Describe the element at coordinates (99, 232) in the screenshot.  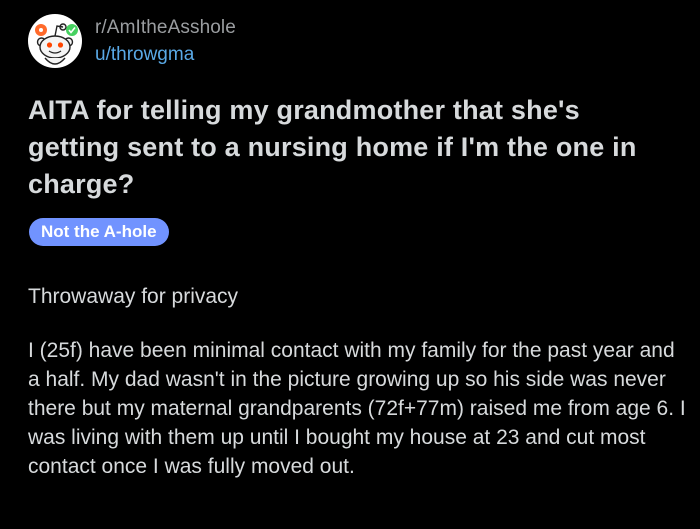
I see `post-flair-badge: Not the A-hole` at that location.